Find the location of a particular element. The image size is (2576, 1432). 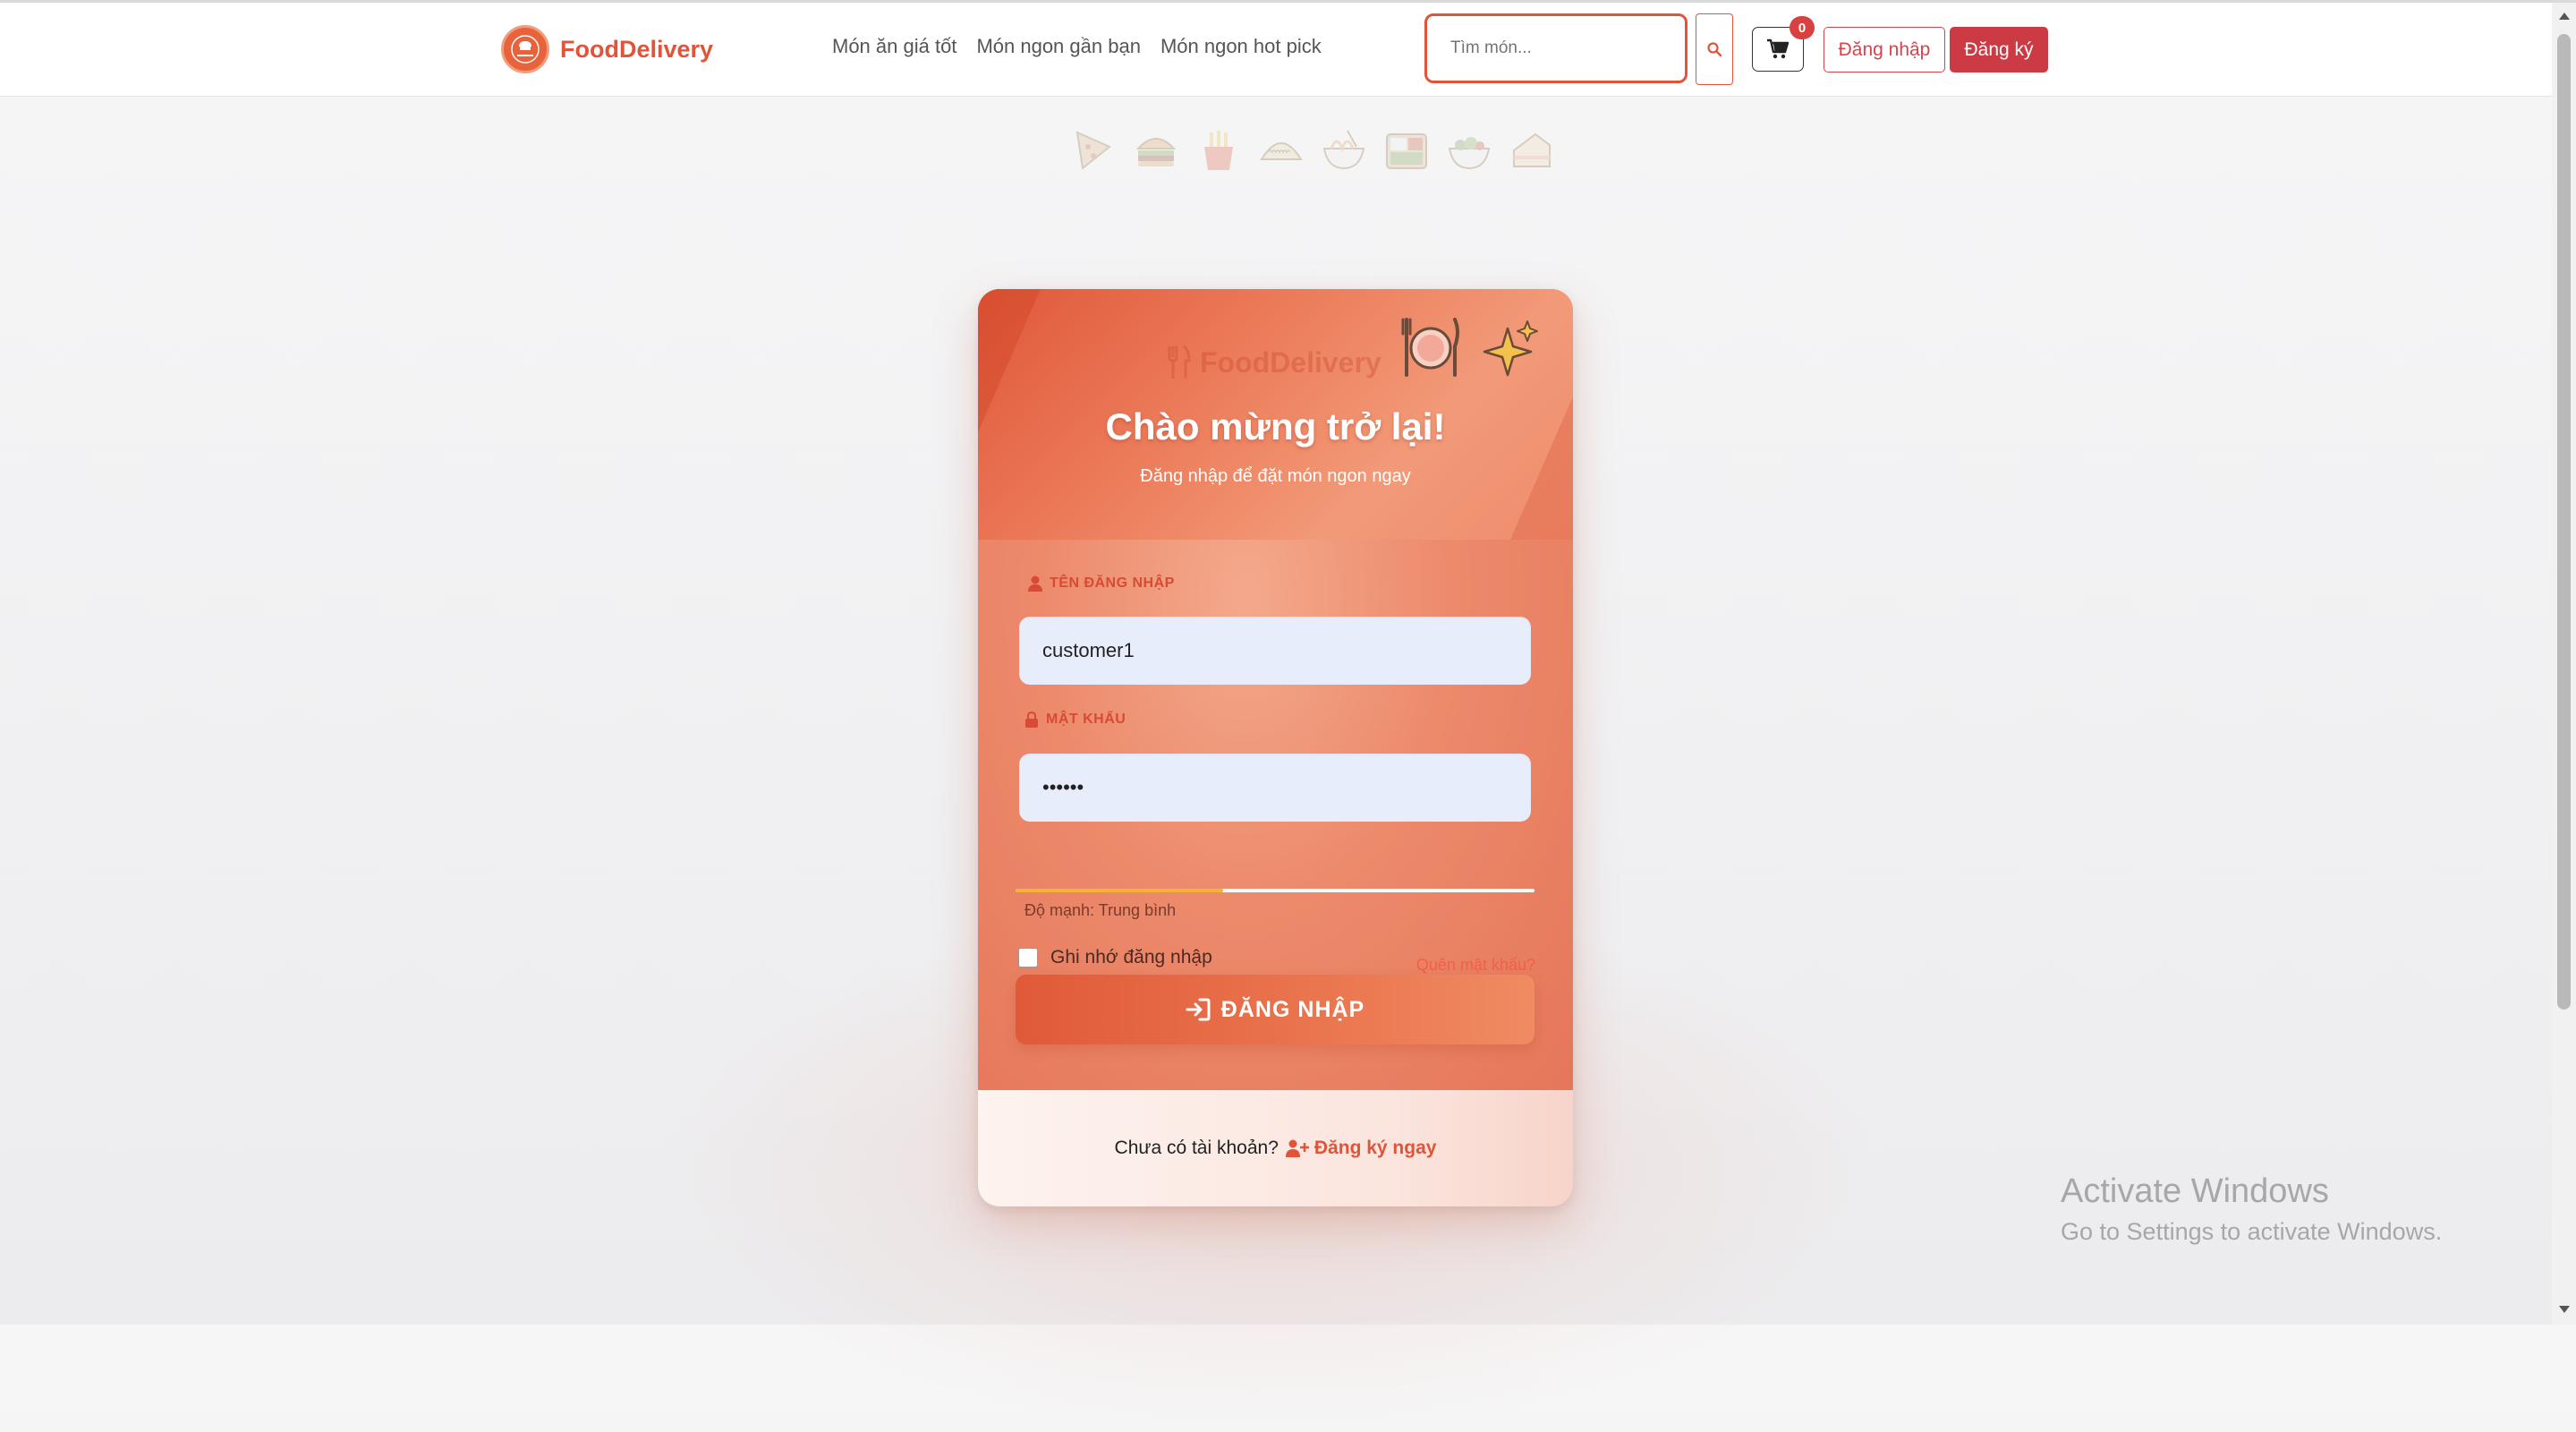

card-subtitle: Đăng nhập để đặt món ngon ngay is located at coordinates (1275, 476).